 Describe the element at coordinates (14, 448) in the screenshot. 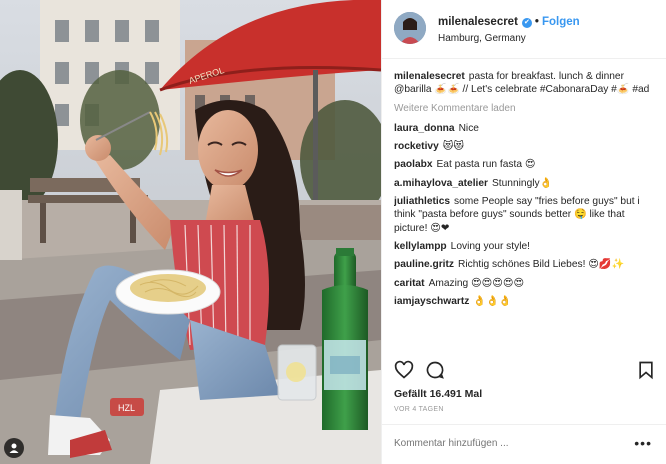

I see `tagged-user-icon` at that location.